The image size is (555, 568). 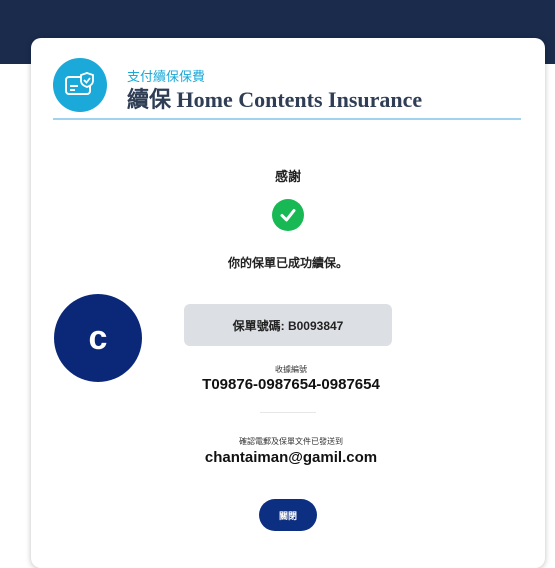 I want to click on thanks-heading: 感謝, so click(x=287, y=176).